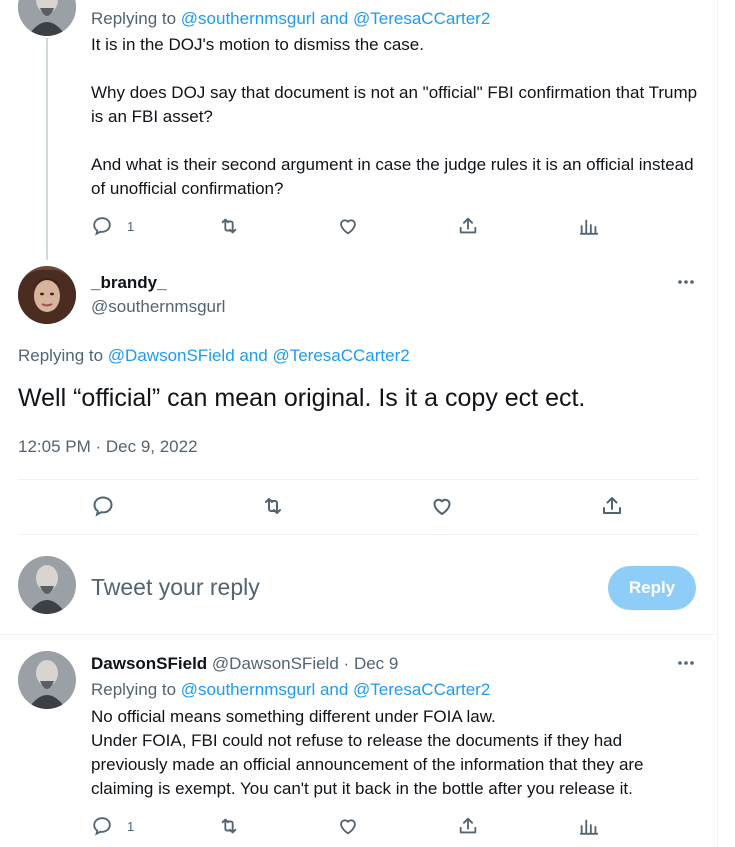  Describe the element at coordinates (275, 663) in the screenshot. I see `user-handle: @DawsonSField` at that location.